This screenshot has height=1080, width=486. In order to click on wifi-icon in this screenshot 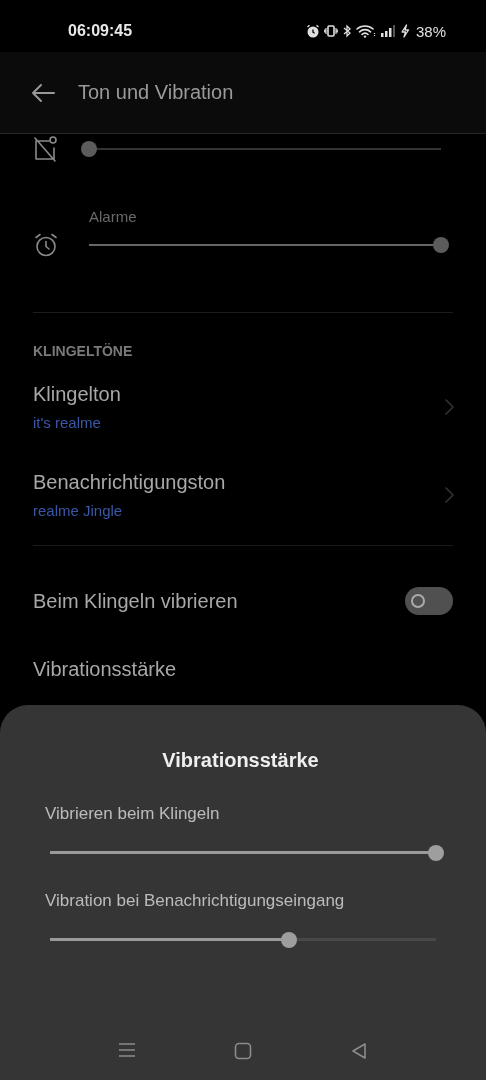, I will do `click(365, 31)`.